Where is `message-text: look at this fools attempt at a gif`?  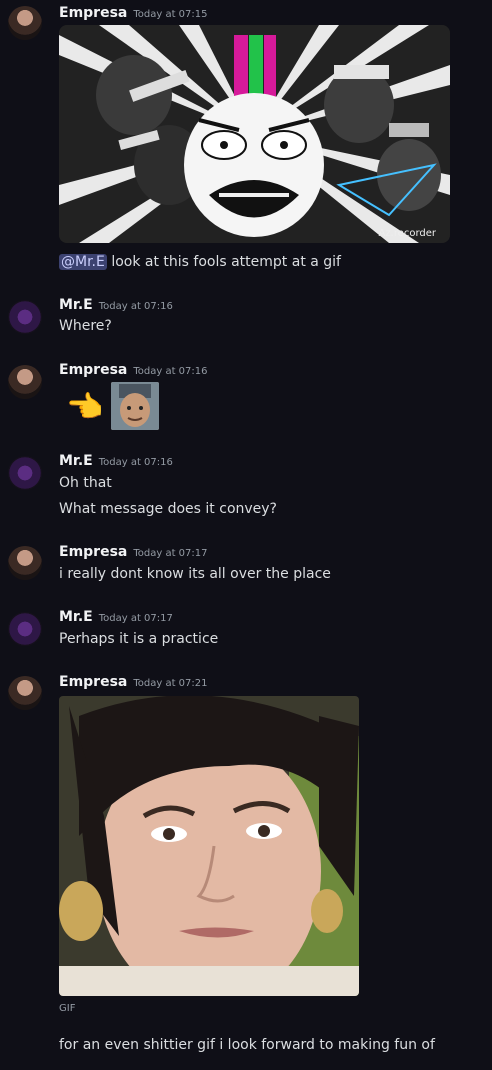 message-text: look at this fools attempt at a gif is located at coordinates (226, 262).